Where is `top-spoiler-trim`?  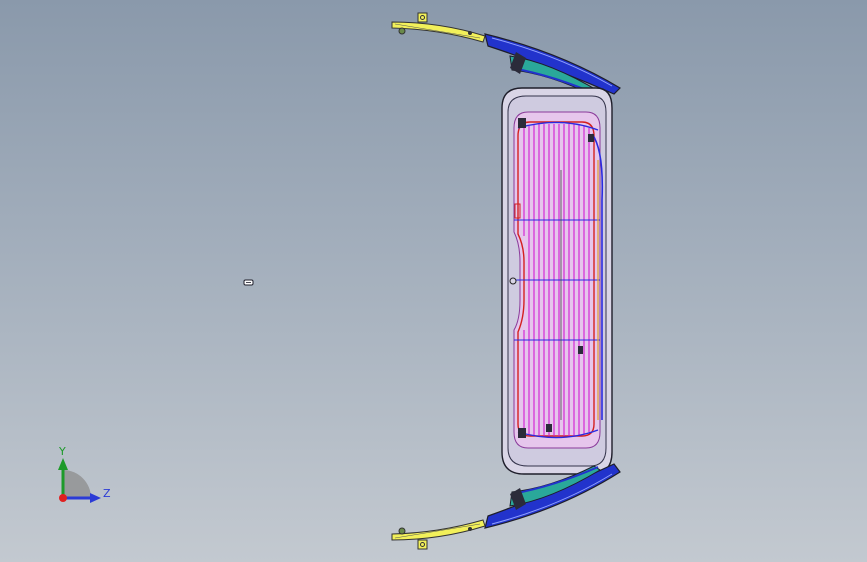 top-spoiler-trim is located at coordinates (552, 65).